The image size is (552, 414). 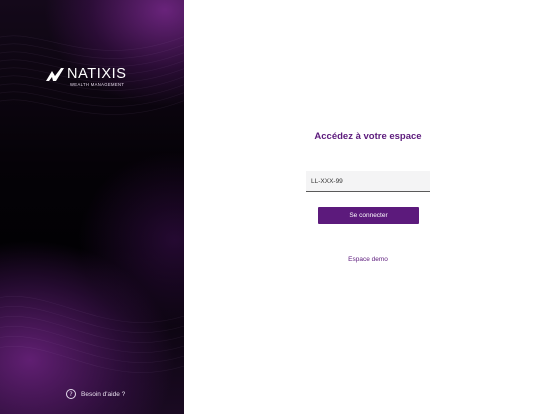 I want to click on help-link: ? Besoin d'aide ?, so click(x=95, y=394).